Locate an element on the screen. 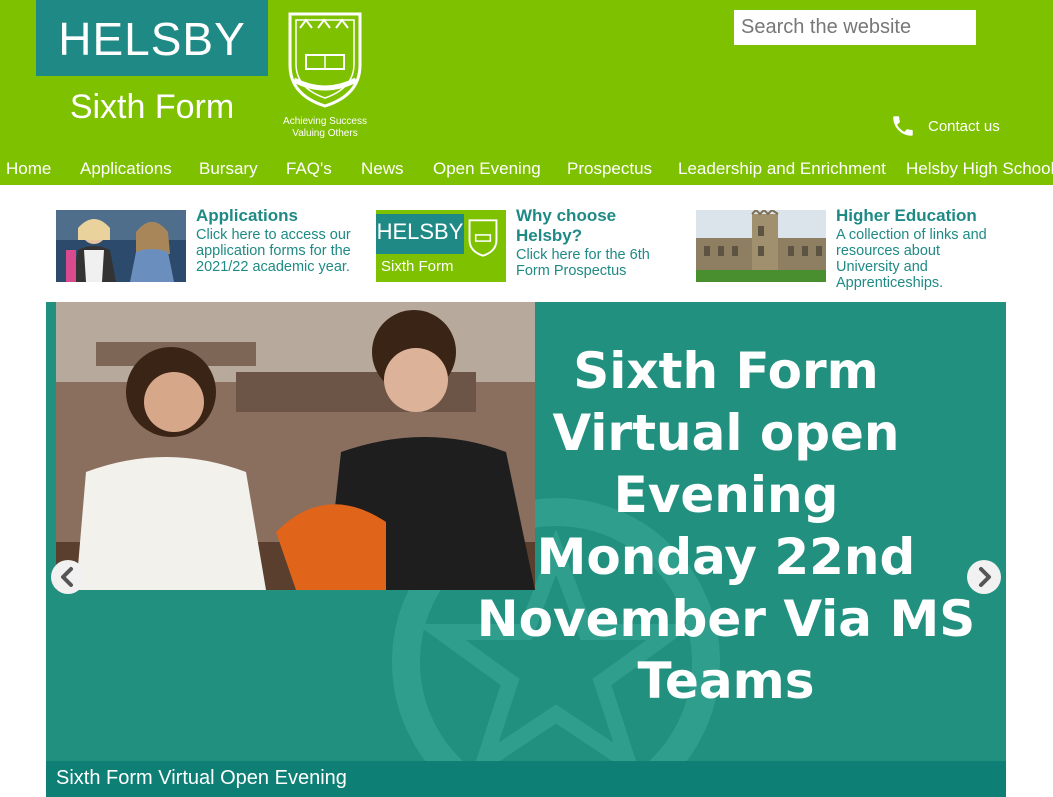 This screenshot has height=797, width=1053. tile-applications-title: Applications is located at coordinates (247, 215).